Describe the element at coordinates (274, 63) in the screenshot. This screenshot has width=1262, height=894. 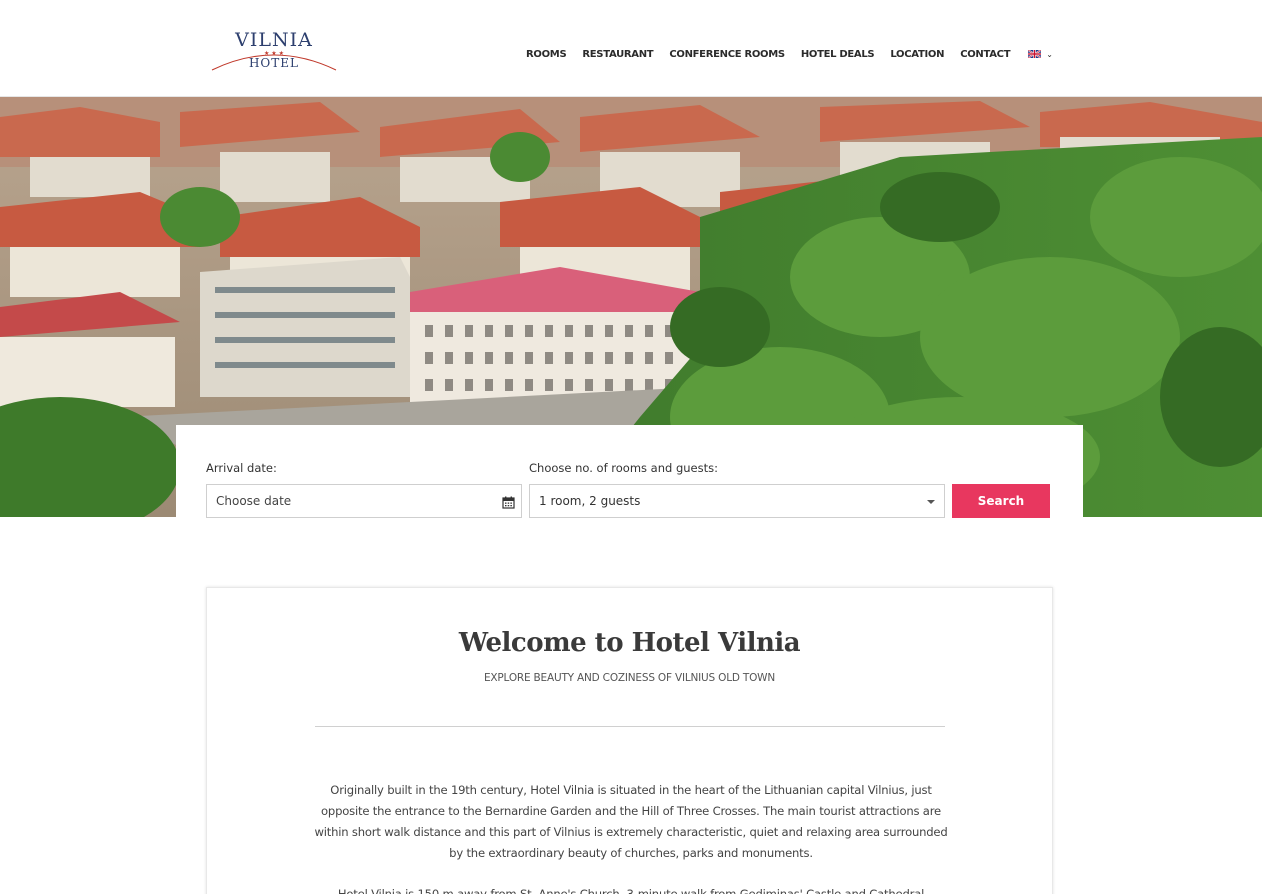
I see `logo-subtext: HOTEL` at that location.